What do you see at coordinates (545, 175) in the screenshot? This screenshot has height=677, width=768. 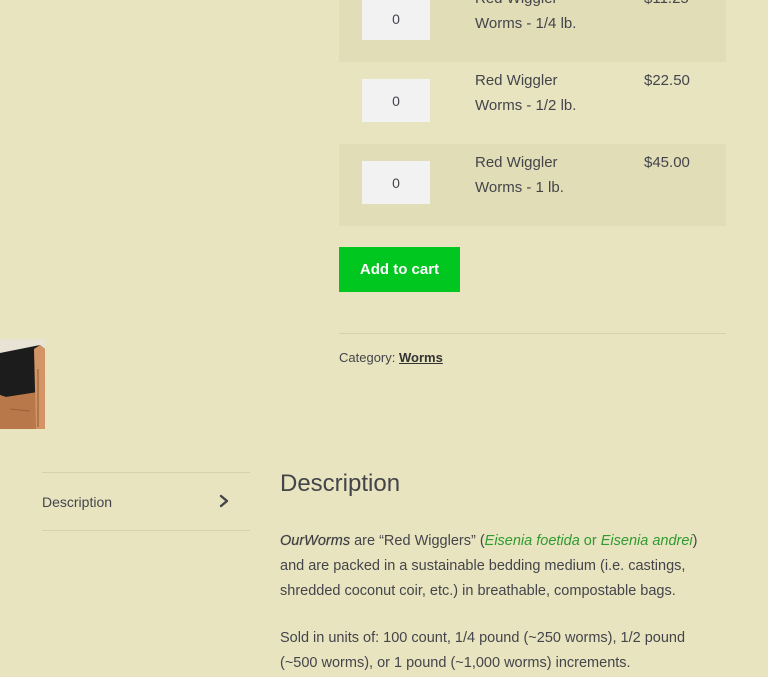 I see `product-name: Red Wiggler Worms - 1 lb.` at bounding box center [545, 175].